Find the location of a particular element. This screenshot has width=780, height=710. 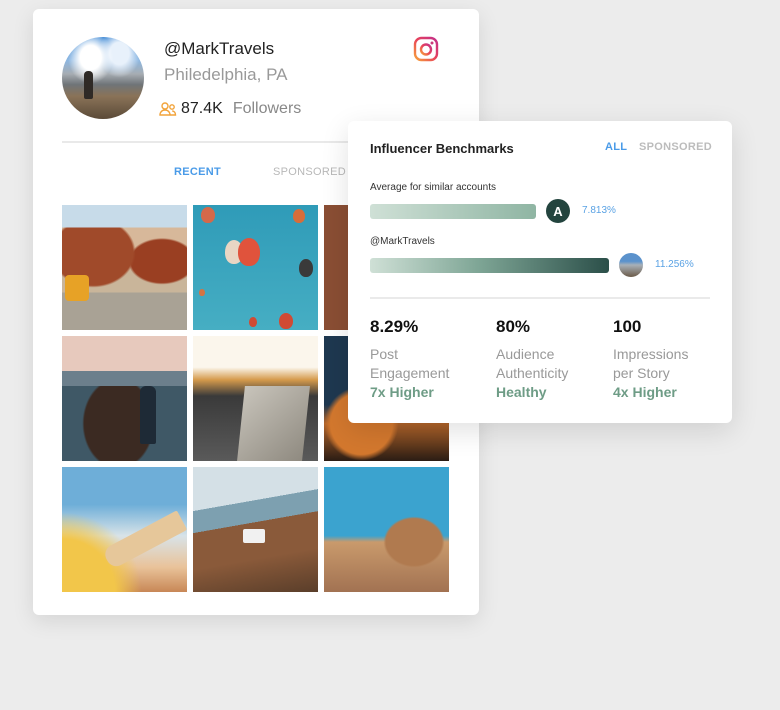

stat-post-engagement: 8.29% Post Engagement 7x Higher is located at coordinates (409, 359).